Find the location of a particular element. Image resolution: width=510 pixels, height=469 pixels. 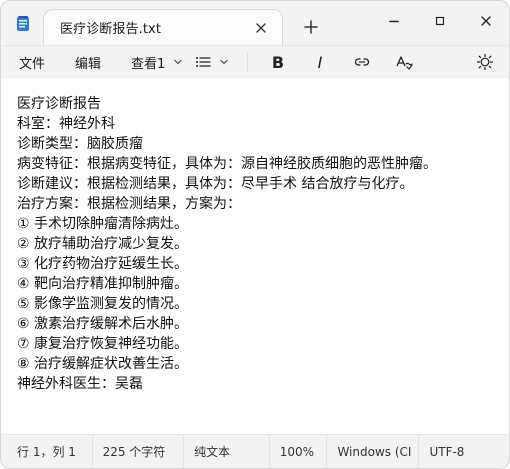

doc-line: ① 手术切除肿瘤清除病灶。 is located at coordinates (103, 224).